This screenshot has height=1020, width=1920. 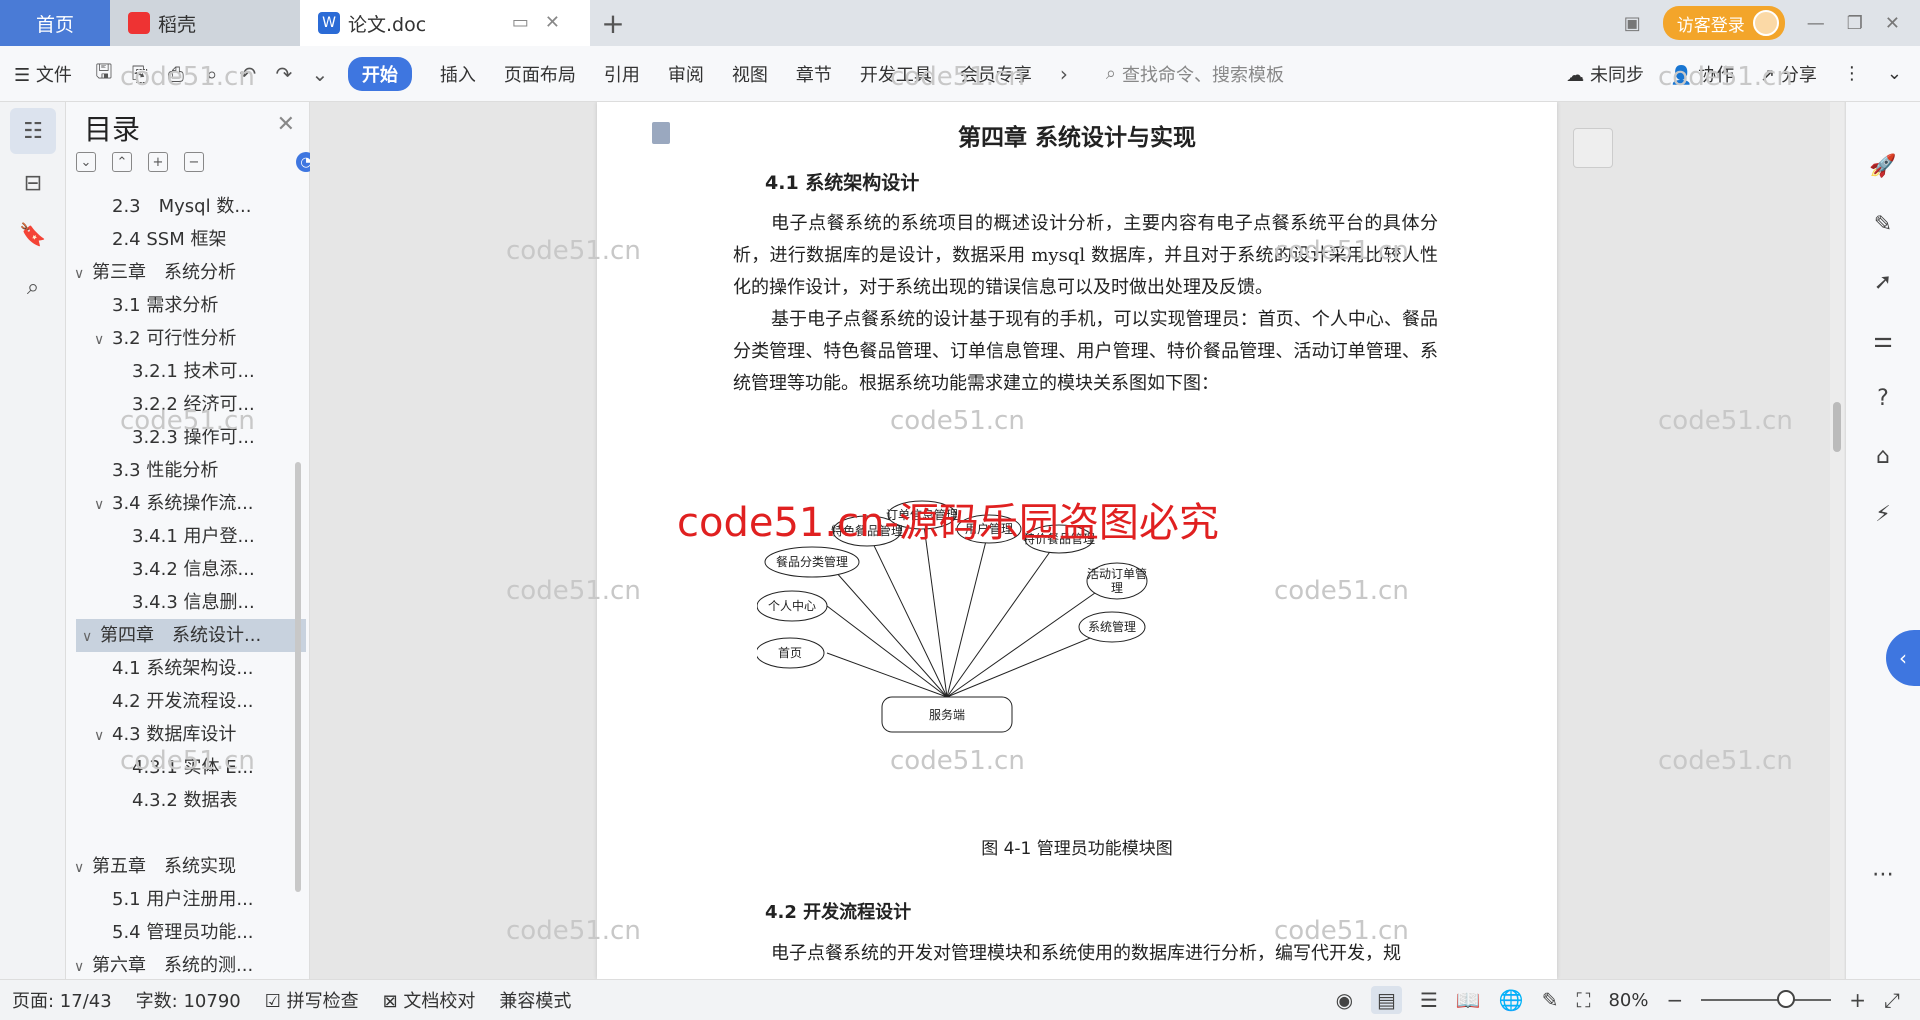 I want to click on minimize-icon: —, so click(x=1816, y=23).